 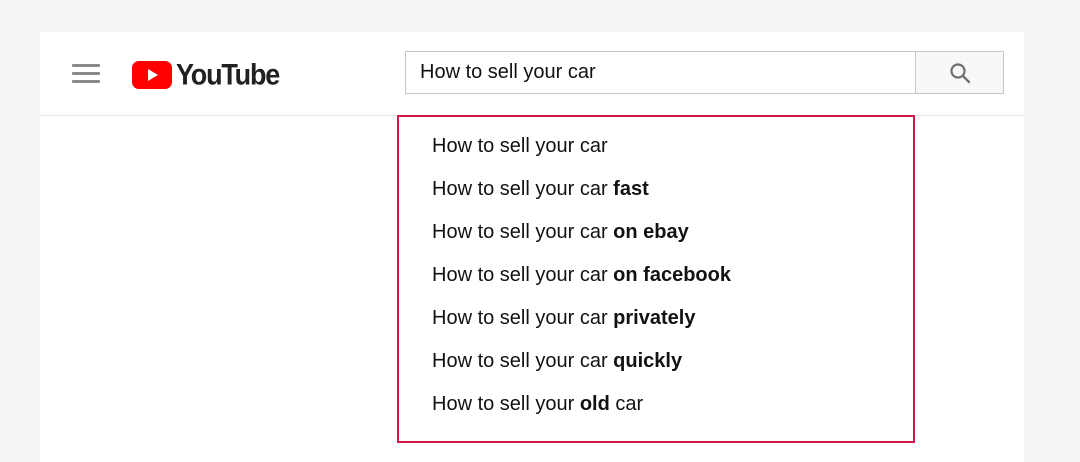 I want to click on suggestion-item: How to sell your old car, so click(x=656, y=404).